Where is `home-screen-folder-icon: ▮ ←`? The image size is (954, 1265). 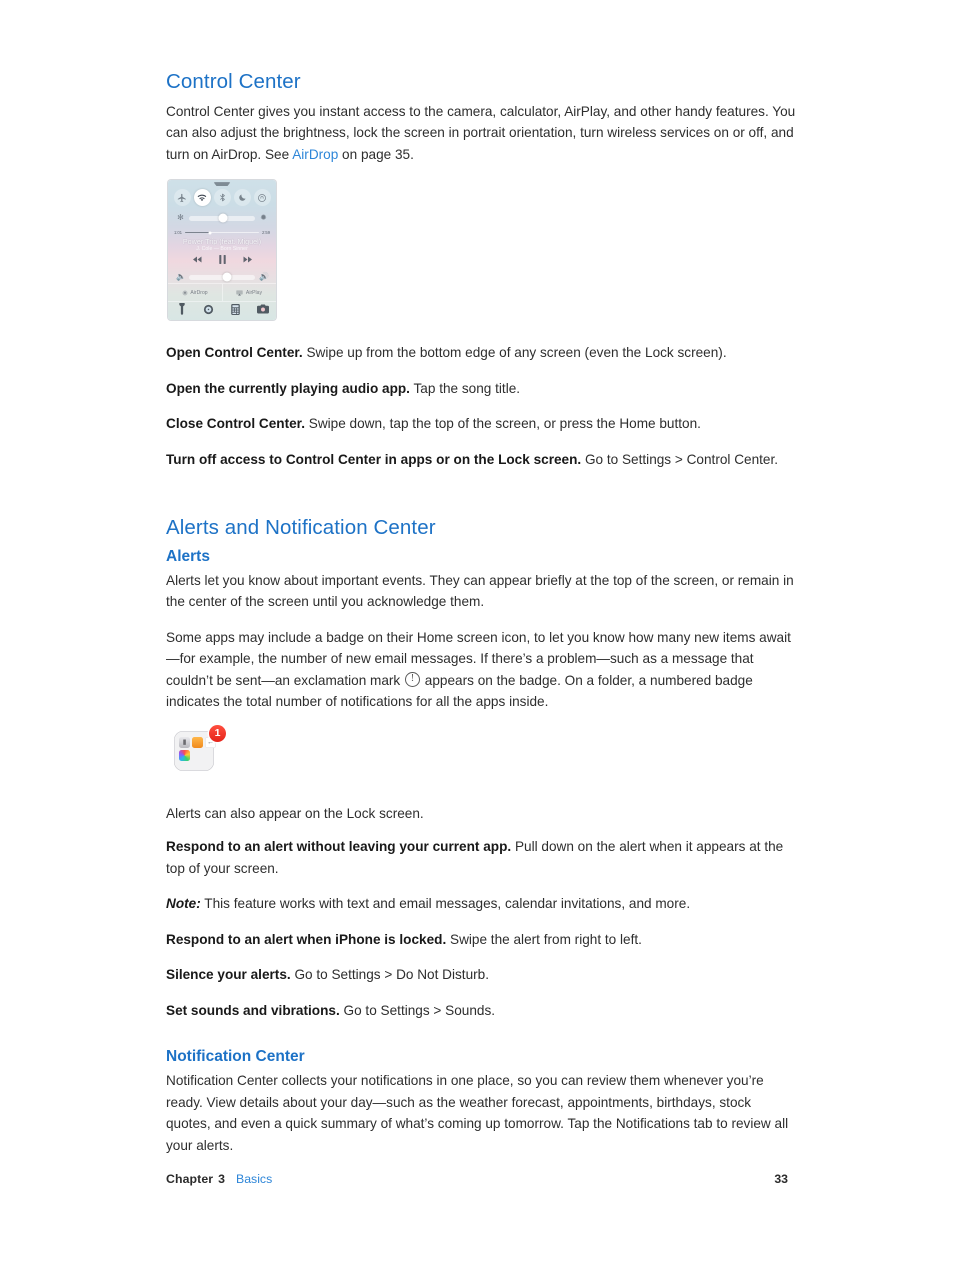 home-screen-folder-icon: ▮ ← is located at coordinates (195, 750).